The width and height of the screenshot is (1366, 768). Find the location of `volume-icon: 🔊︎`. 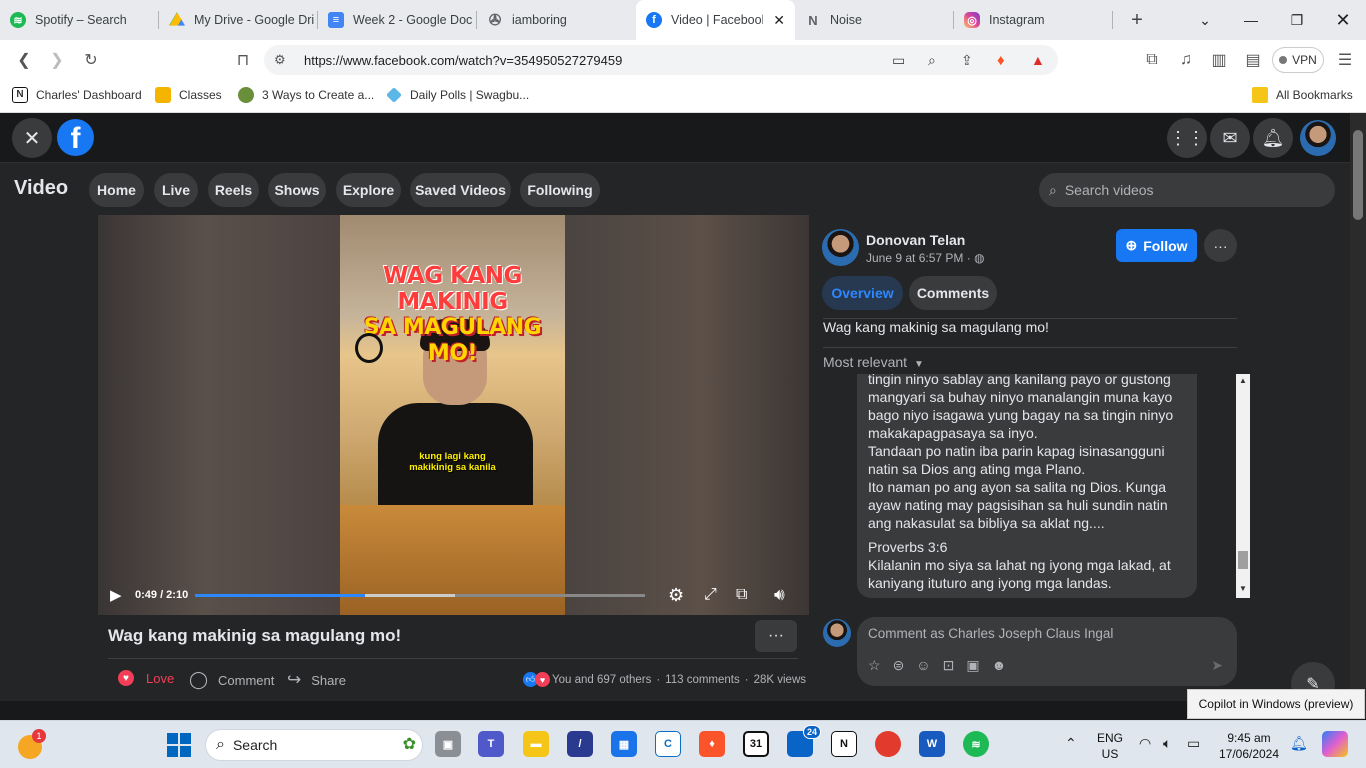

volume-icon: 🔊︎ is located at coordinates (779, 595).